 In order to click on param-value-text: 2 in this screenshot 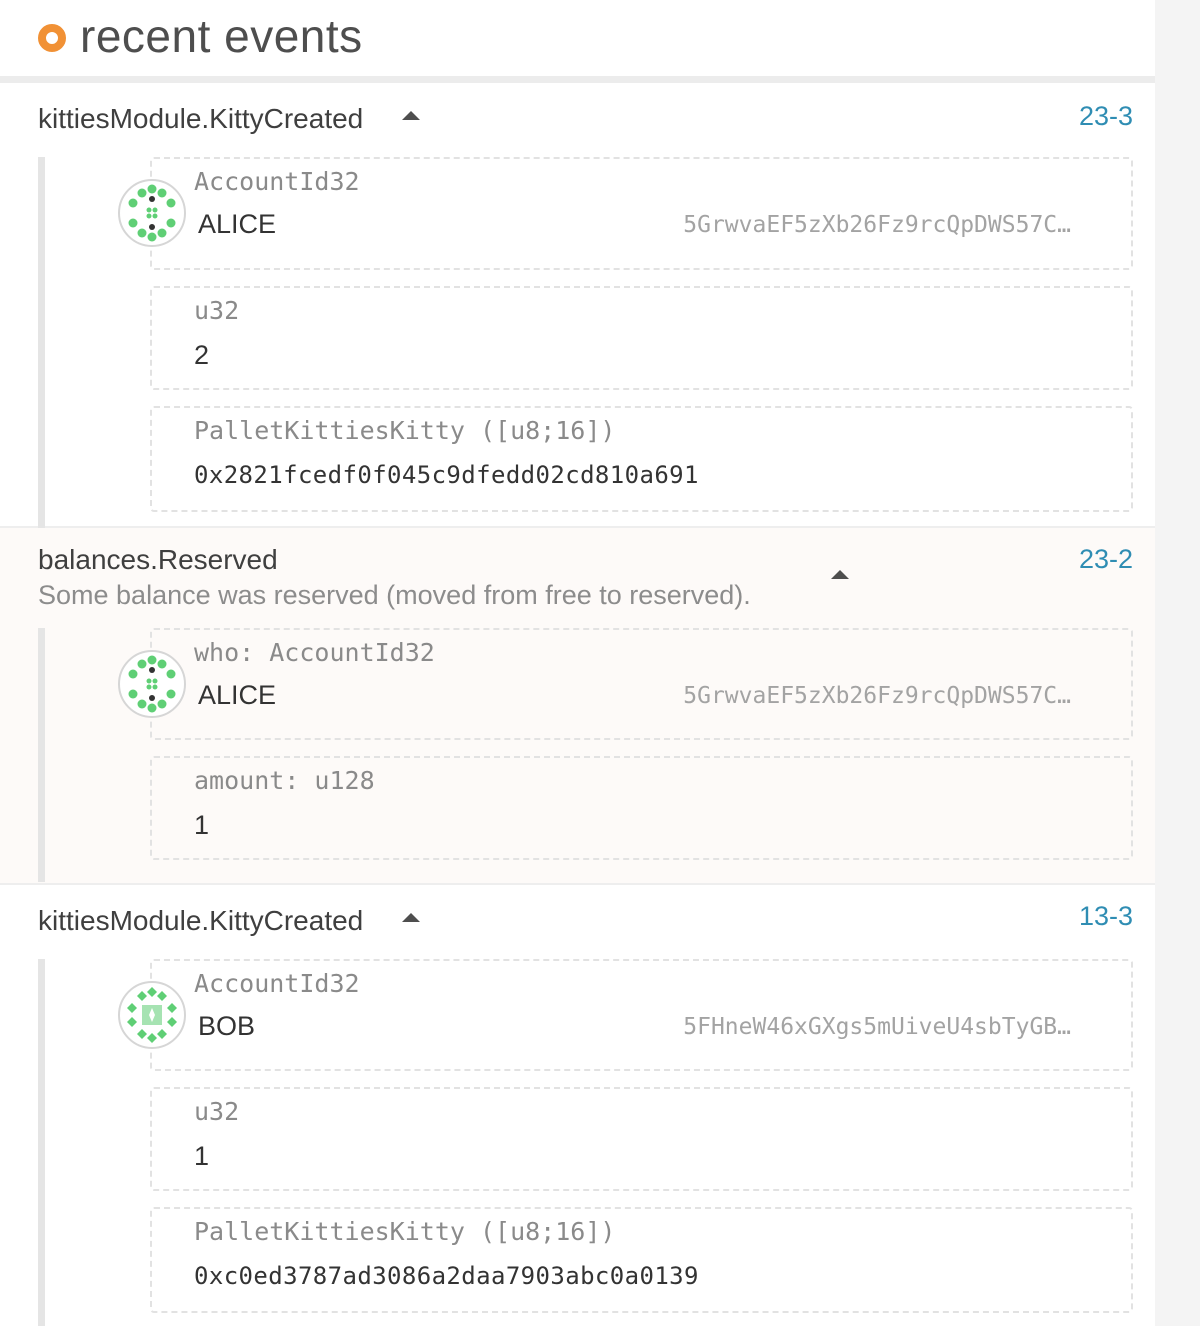, I will do `click(202, 355)`.